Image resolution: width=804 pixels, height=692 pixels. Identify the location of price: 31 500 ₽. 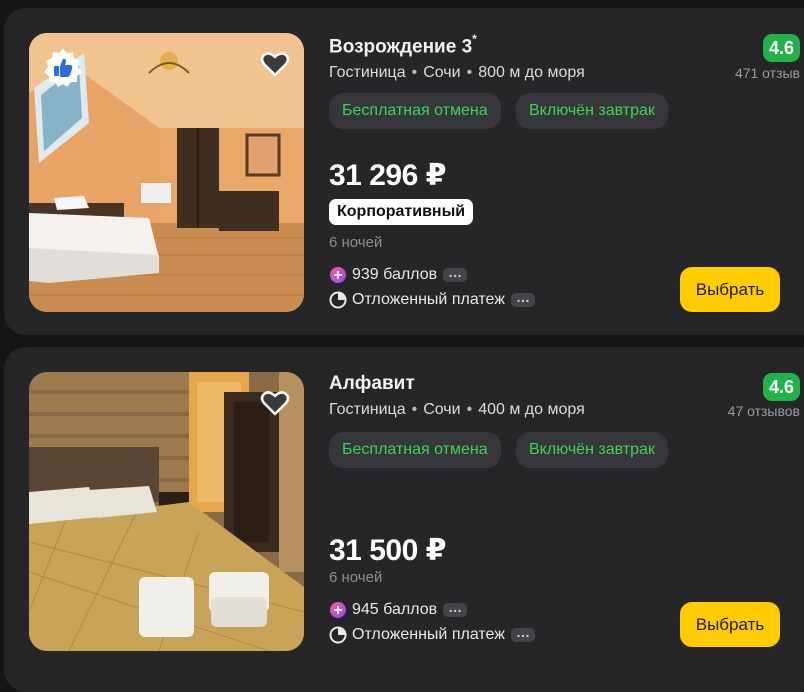
(387, 550).